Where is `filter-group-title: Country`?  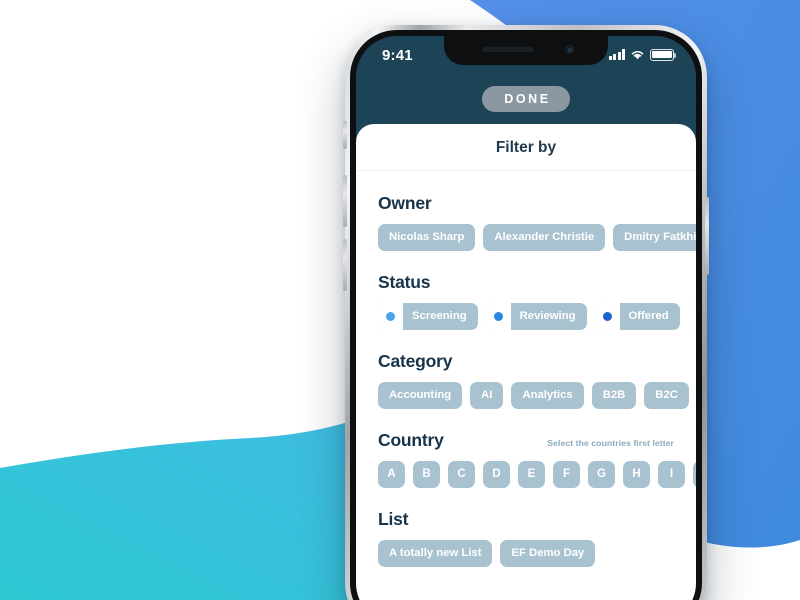
filter-group-title: Country is located at coordinates (411, 439).